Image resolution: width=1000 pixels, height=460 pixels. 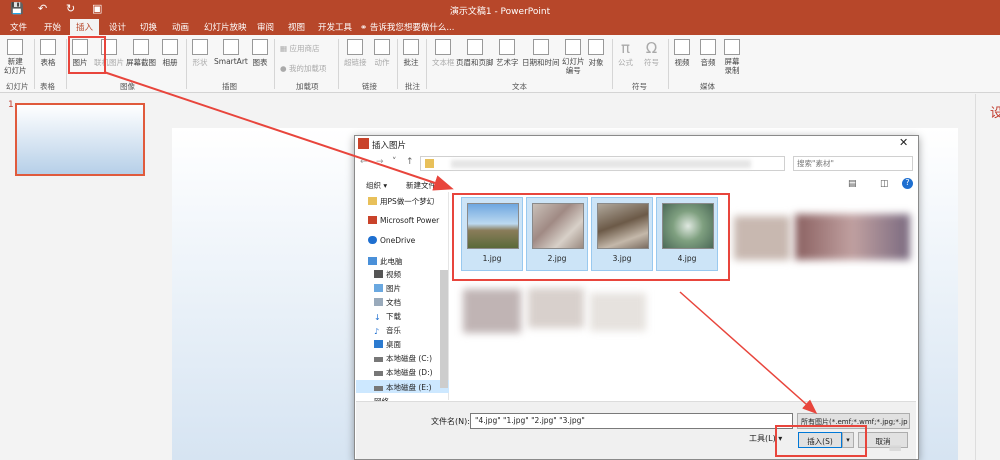 What do you see at coordinates (896, 447) in the screenshot?
I see `watermark: ▬` at bounding box center [896, 447].